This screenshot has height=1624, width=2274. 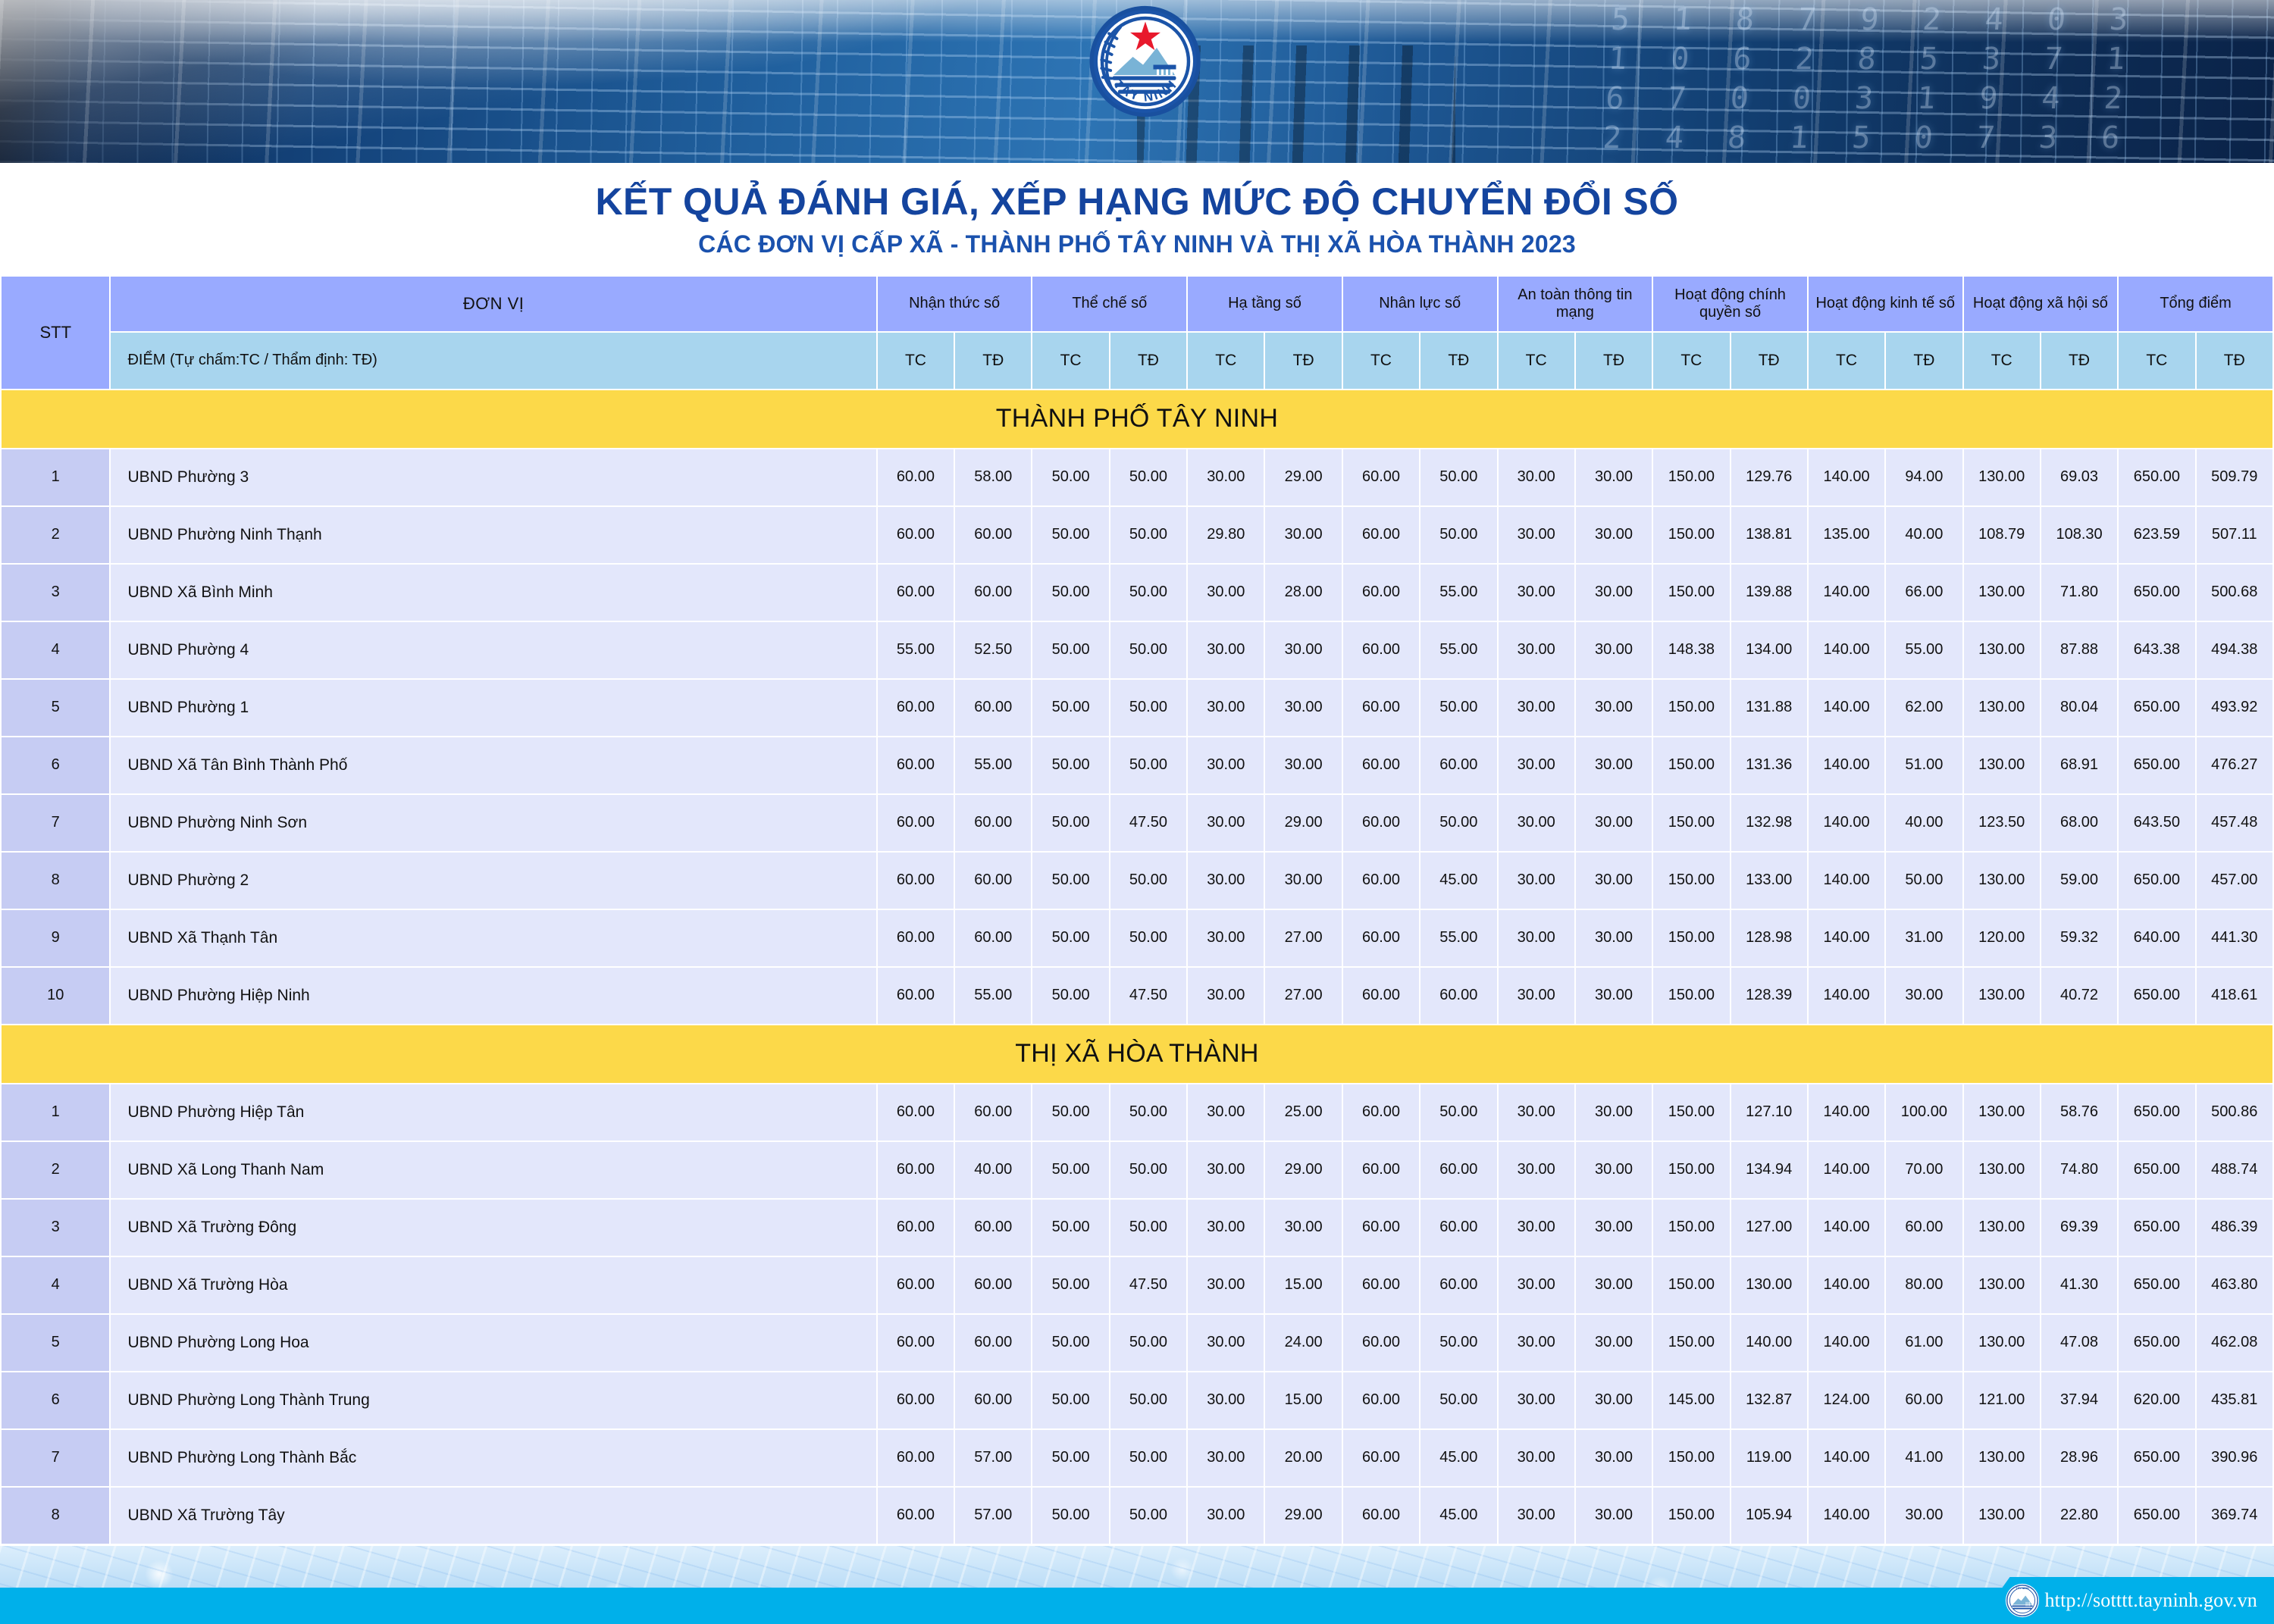 What do you see at coordinates (915, 360) in the screenshot?
I see `col-header-tc-1: TC` at bounding box center [915, 360].